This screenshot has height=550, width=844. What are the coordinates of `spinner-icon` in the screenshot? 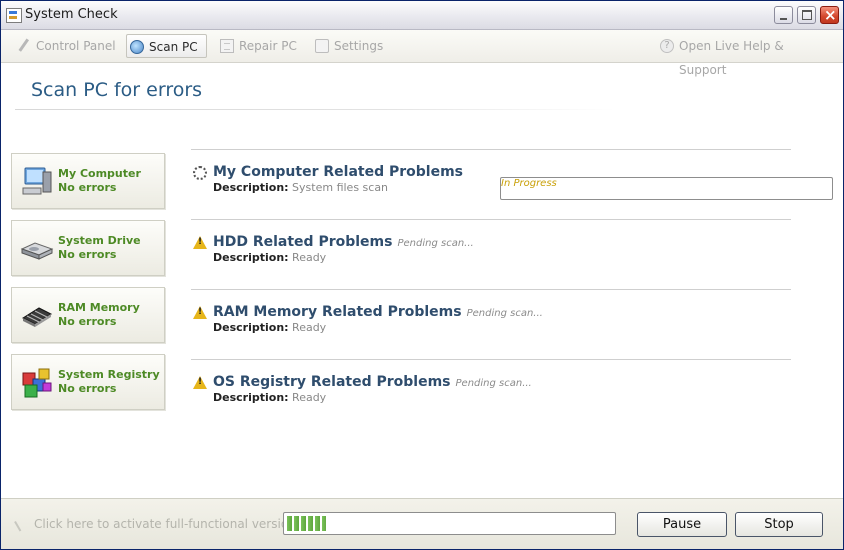 It's located at (200, 173).